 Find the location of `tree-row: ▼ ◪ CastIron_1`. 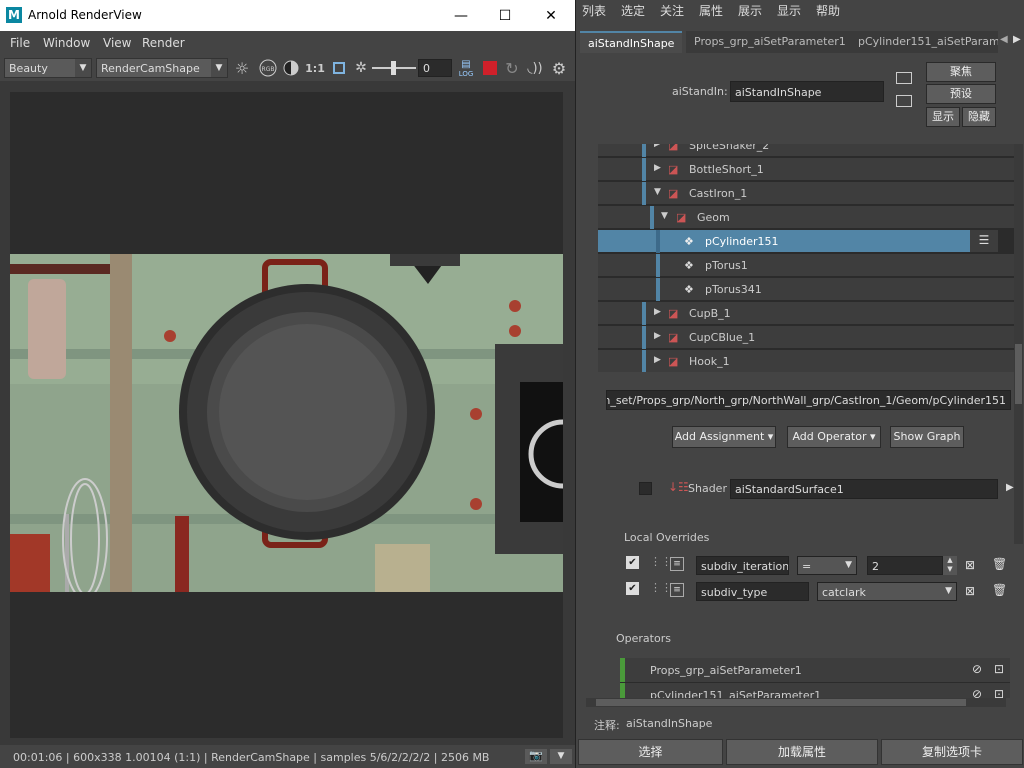

tree-row: ▼ ◪ CastIron_1 is located at coordinates (806, 193).